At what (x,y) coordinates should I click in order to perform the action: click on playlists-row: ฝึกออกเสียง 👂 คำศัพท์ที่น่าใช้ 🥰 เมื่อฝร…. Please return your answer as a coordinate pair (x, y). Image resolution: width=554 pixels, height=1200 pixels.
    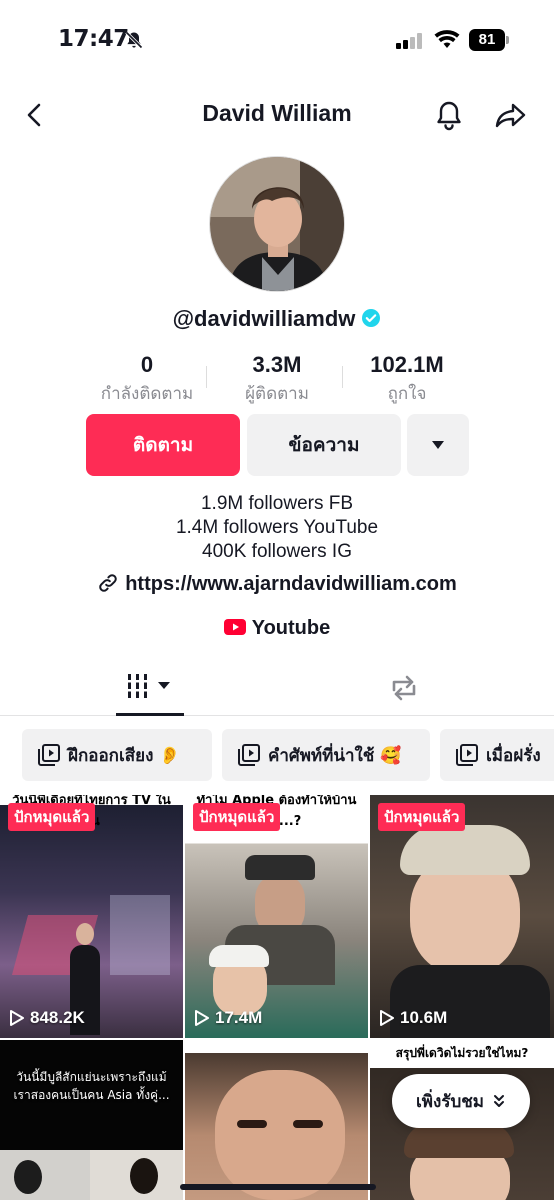
    Looking at the image, I should click on (277, 755).